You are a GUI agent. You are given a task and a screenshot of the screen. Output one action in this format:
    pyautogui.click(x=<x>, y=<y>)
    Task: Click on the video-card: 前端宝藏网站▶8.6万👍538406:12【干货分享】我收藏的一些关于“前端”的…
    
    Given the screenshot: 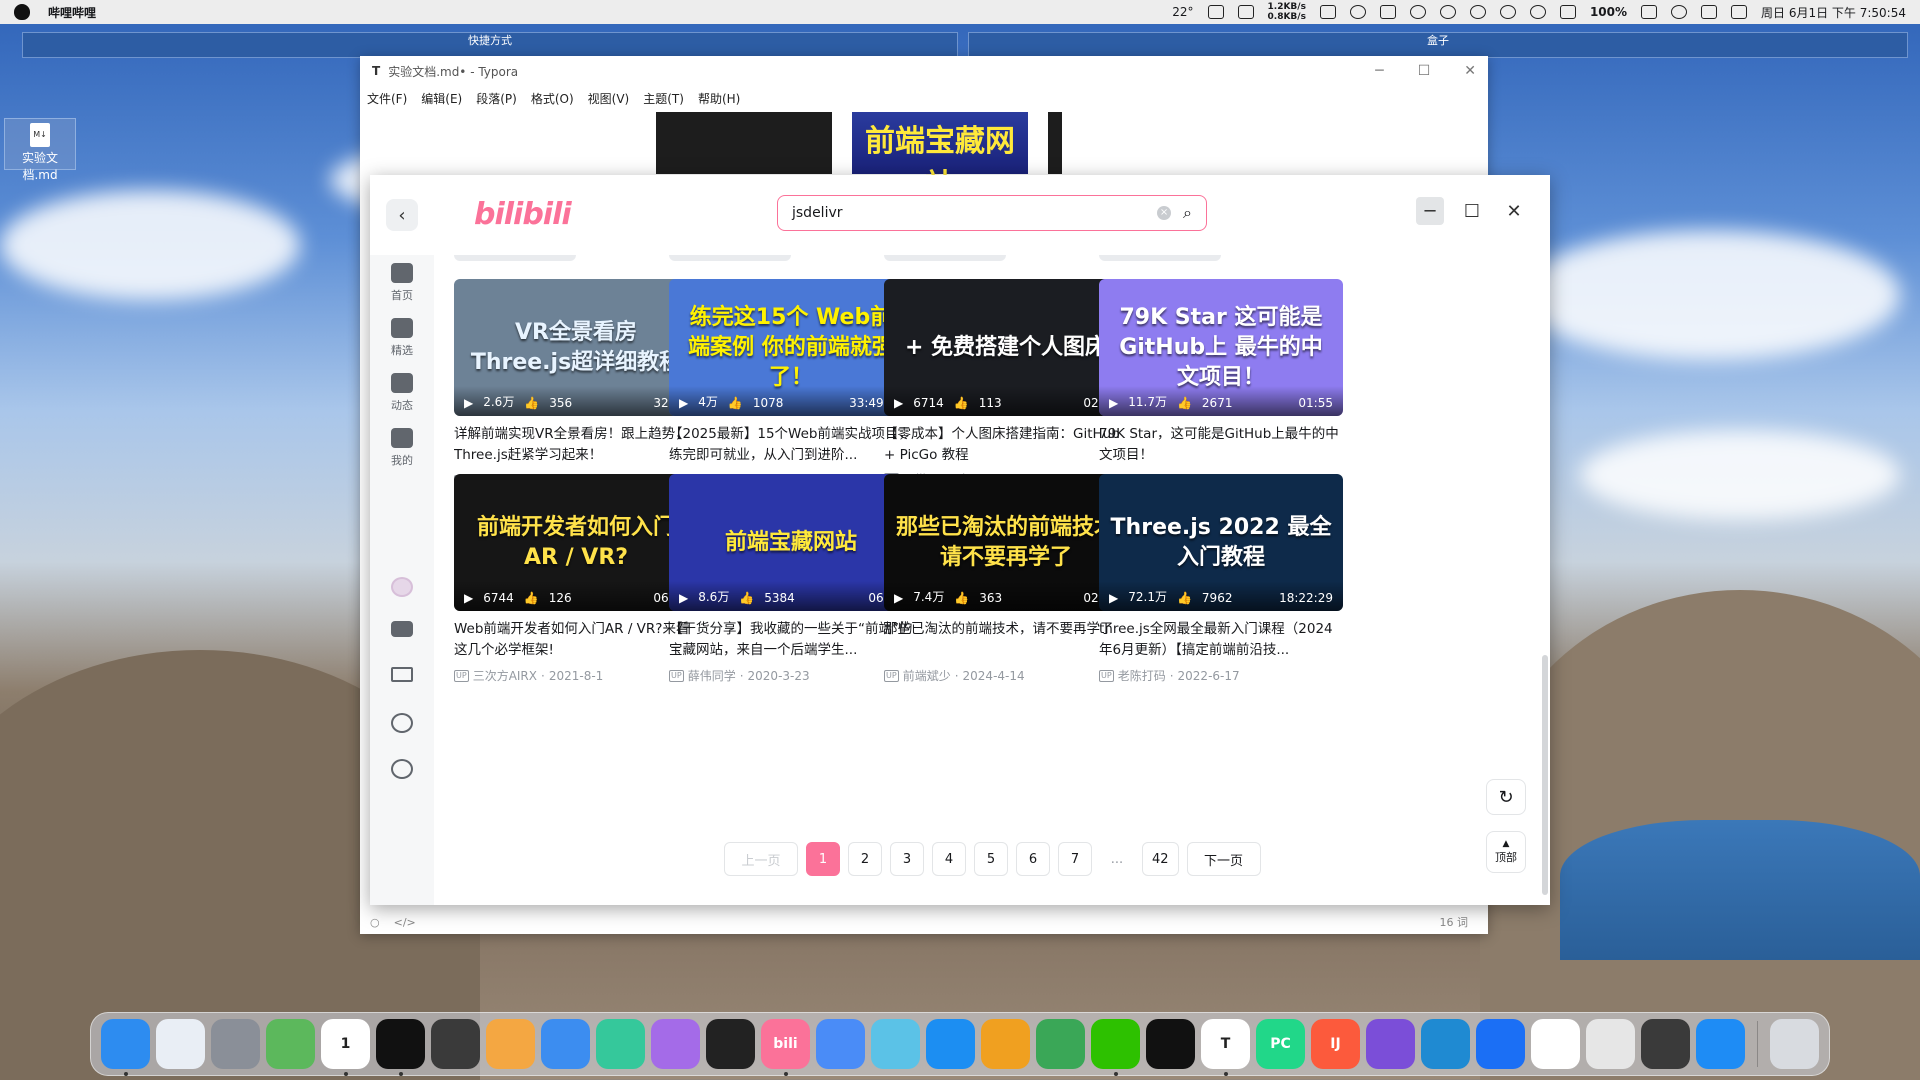 What is the action you would take?
    pyautogui.click(x=791, y=579)
    